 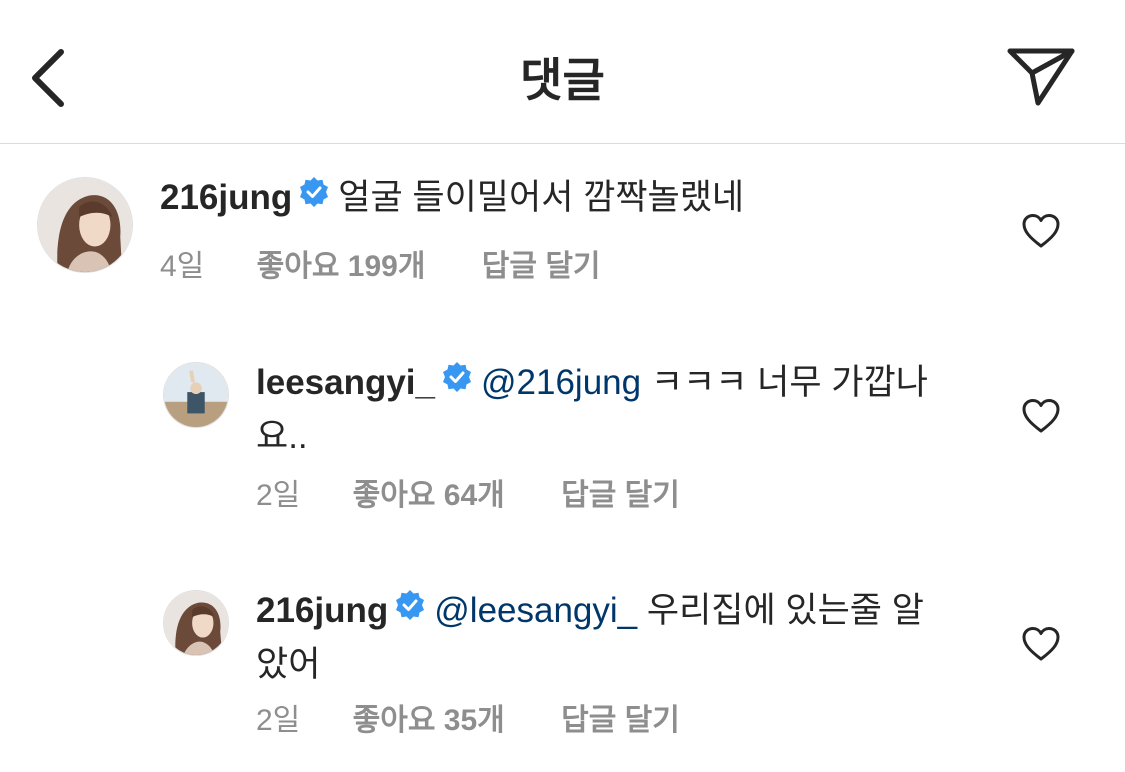 What do you see at coordinates (182, 266) in the screenshot?
I see `comment-time: 4일` at bounding box center [182, 266].